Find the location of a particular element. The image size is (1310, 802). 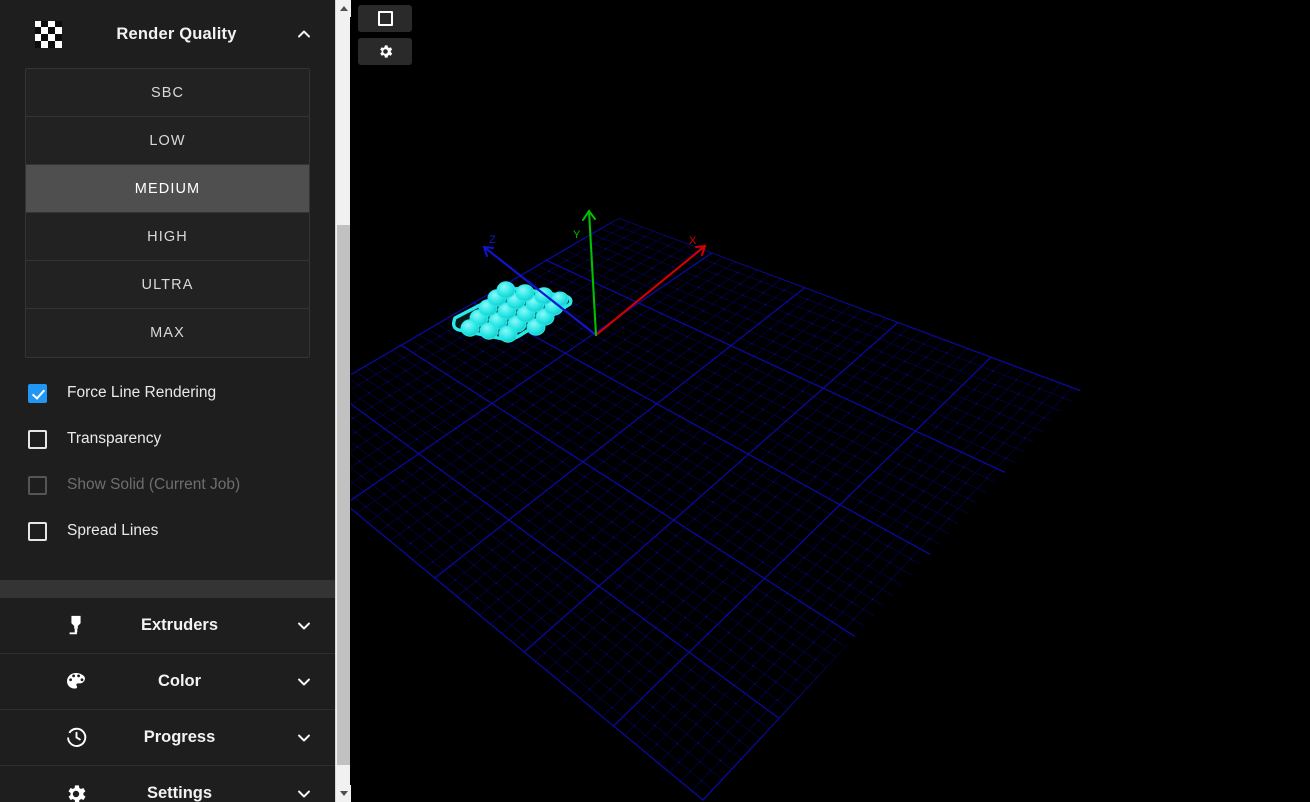

checkbox-row-force-line-rendering: Force Line Rendering is located at coordinates (167, 393).